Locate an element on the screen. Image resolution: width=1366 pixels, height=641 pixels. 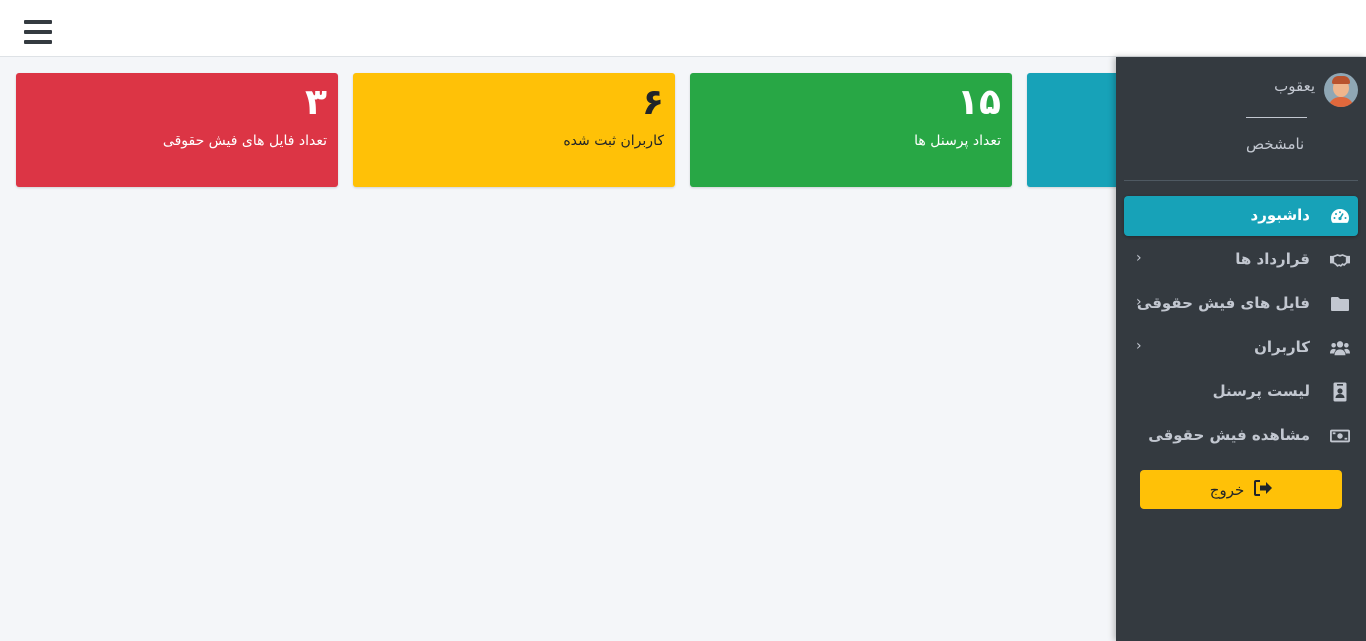
sidebar-item-label: مشاهده فیش حقوقی is located at coordinates (1229, 435).